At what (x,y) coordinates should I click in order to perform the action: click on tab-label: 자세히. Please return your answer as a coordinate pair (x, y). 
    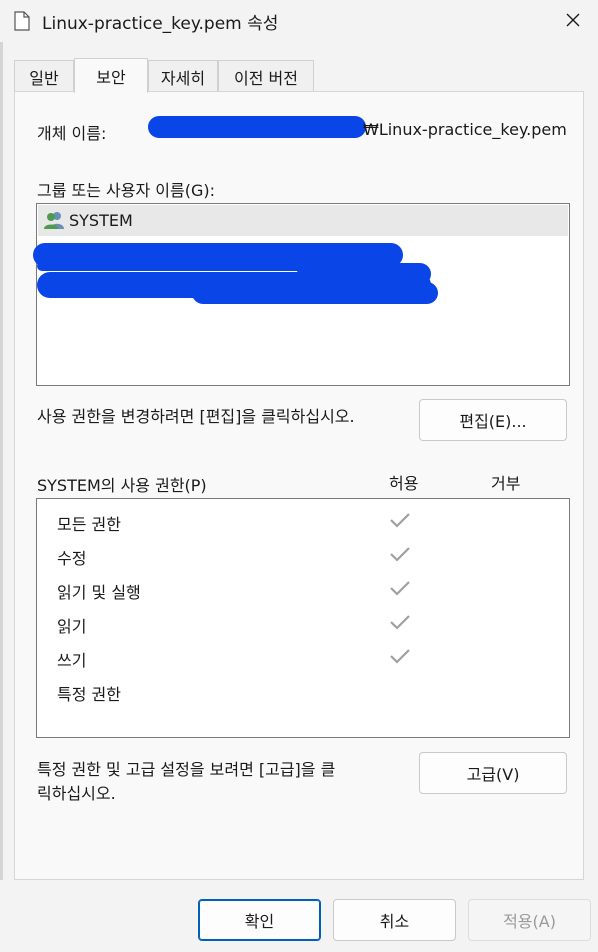
    Looking at the image, I should click on (183, 78).